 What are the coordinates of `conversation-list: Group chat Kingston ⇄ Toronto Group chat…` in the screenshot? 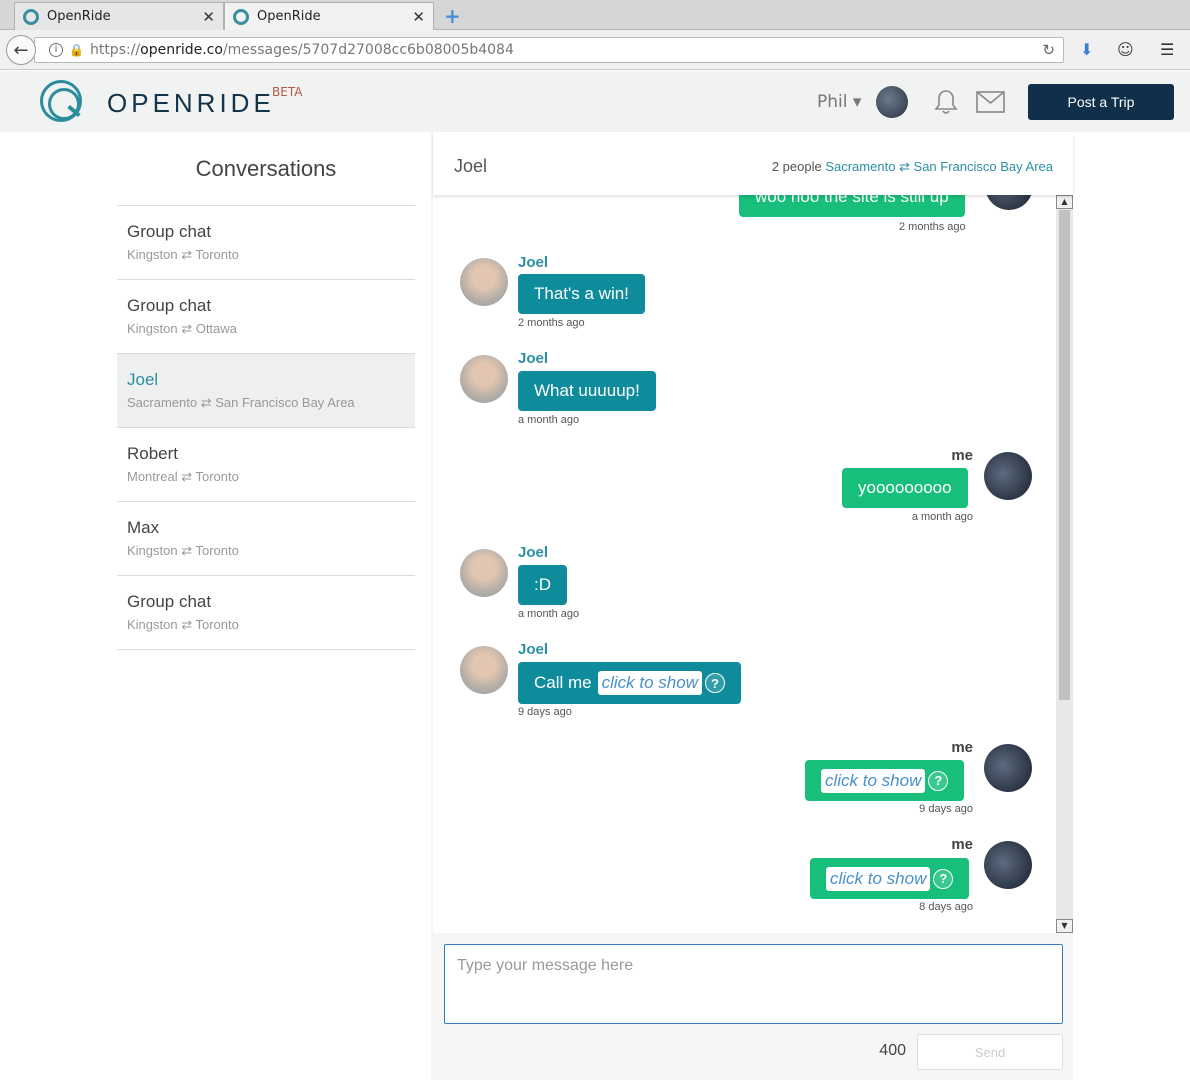 It's located at (266, 427).